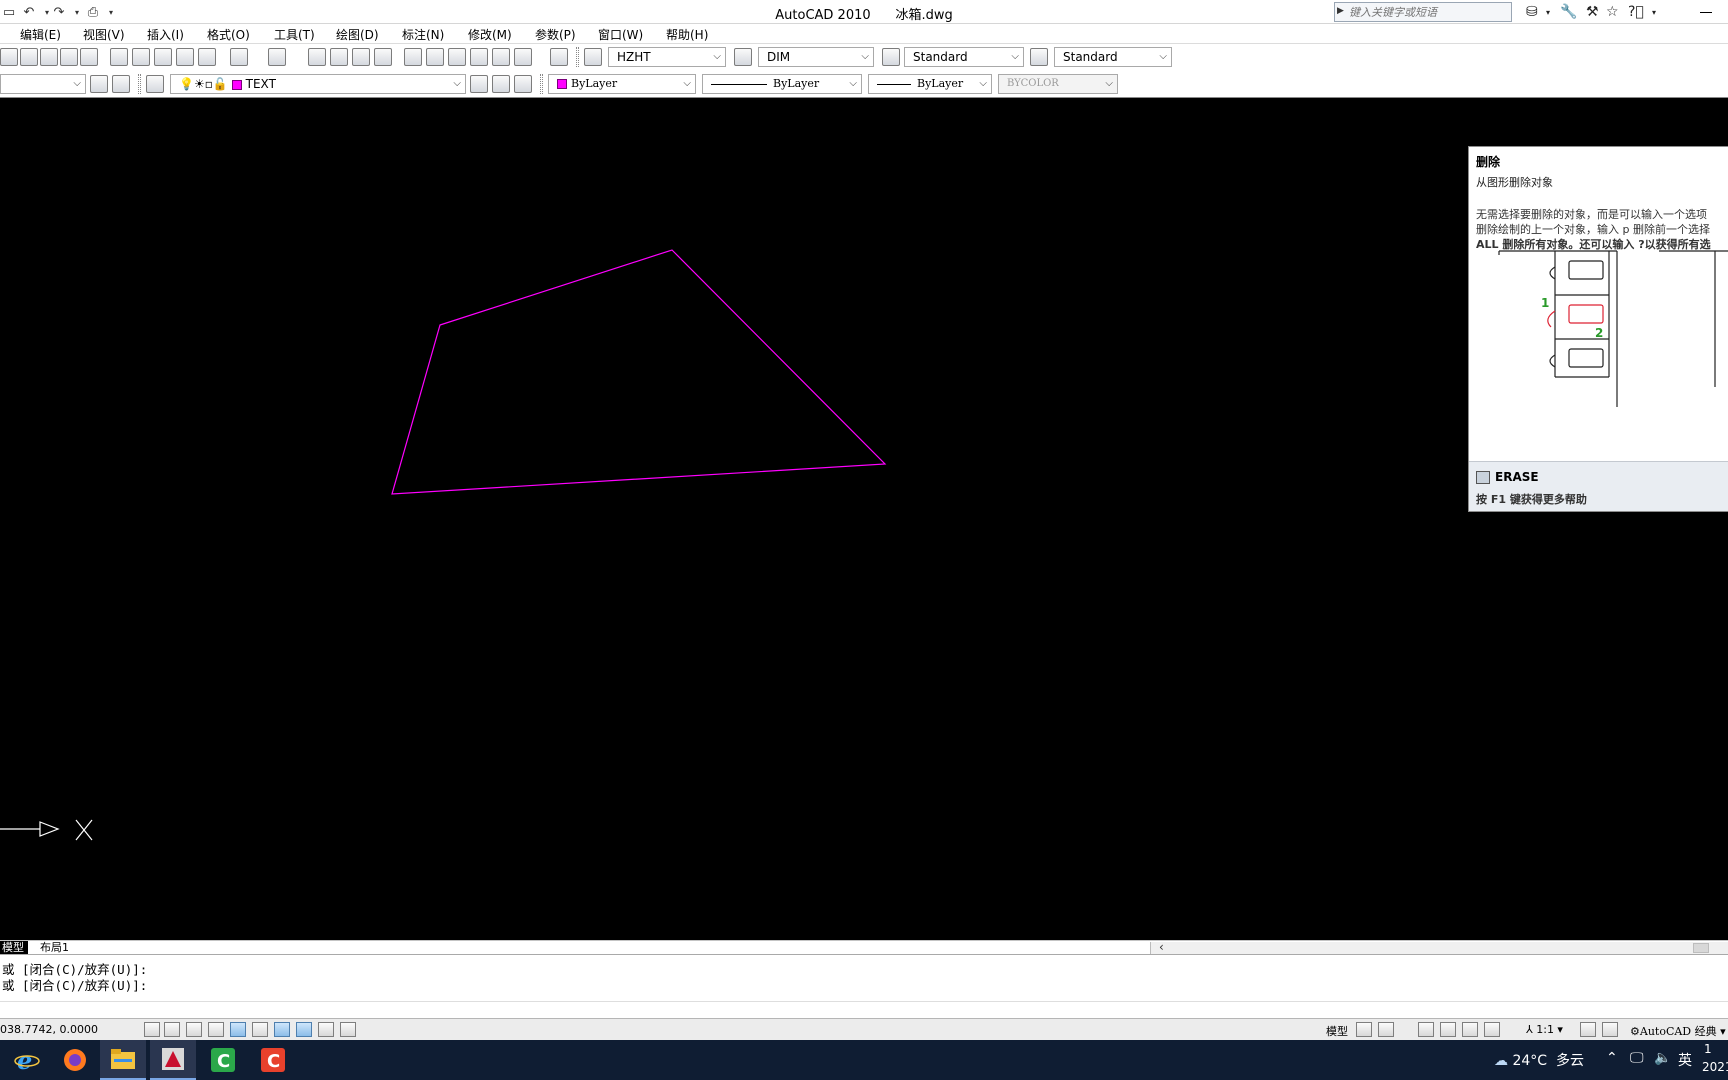 This screenshot has height=1080, width=1728. What do you see at coordinates (1708, 1049) in the screenshot?
I see `clock-time: 1` at bounding box center [1708, 1049].